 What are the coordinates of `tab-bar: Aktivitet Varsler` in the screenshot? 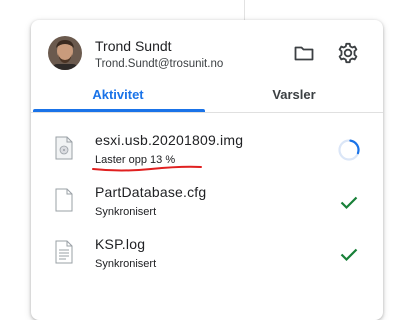 It's located at (207, 96).